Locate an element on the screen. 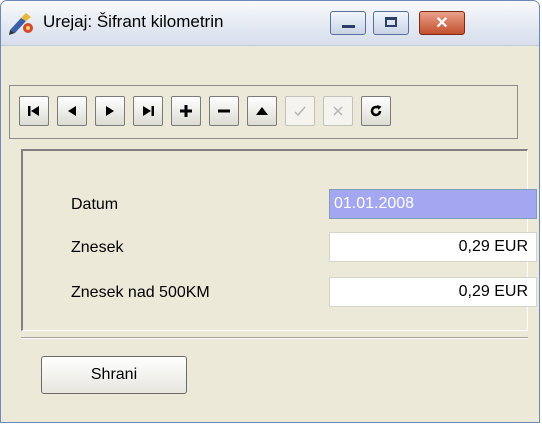  znesek-field: 0,29 EUR is located at coordinates (433, 247).